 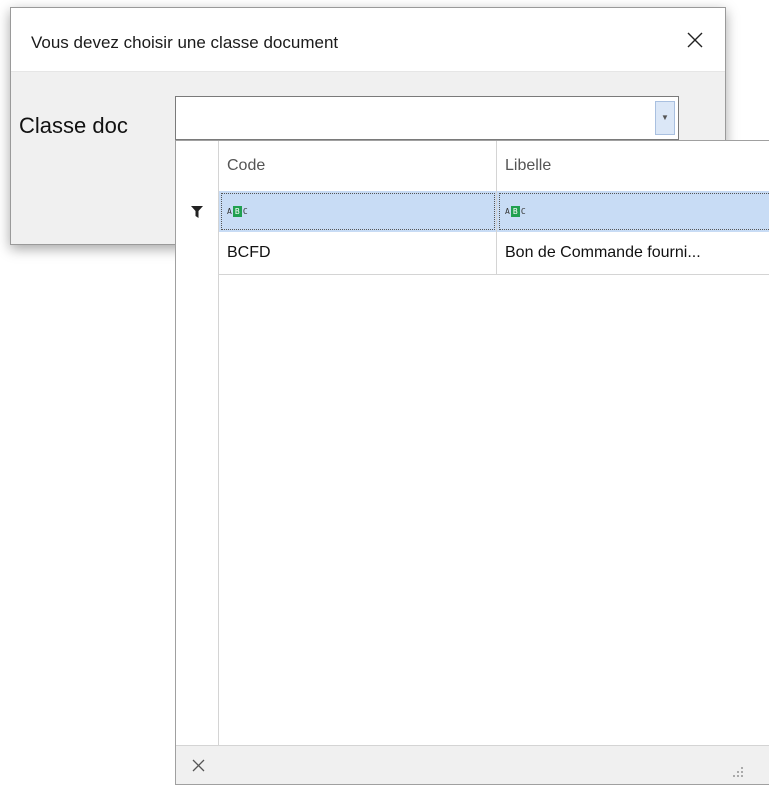 What do you see at coordinates (358, 166) in the screenshot?
I see `column-header-code: Code` at bounding box center [358, 166].